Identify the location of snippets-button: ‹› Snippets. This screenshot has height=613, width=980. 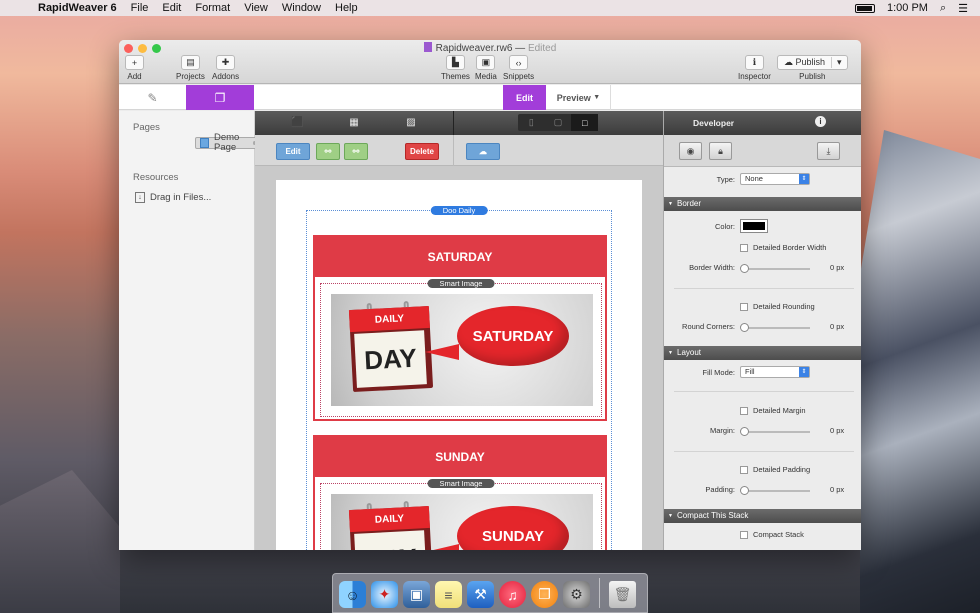
(518, 68).